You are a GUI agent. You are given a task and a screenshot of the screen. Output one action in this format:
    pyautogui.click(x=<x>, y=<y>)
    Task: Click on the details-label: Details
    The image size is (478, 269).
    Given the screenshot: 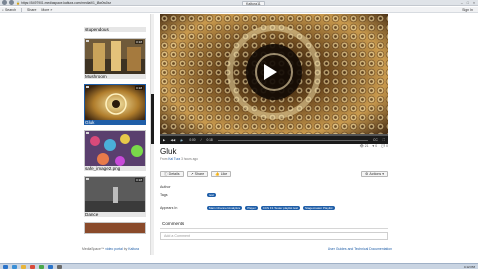 What is the action you would take?
    pyautogui.click(x=174, y=174)
    